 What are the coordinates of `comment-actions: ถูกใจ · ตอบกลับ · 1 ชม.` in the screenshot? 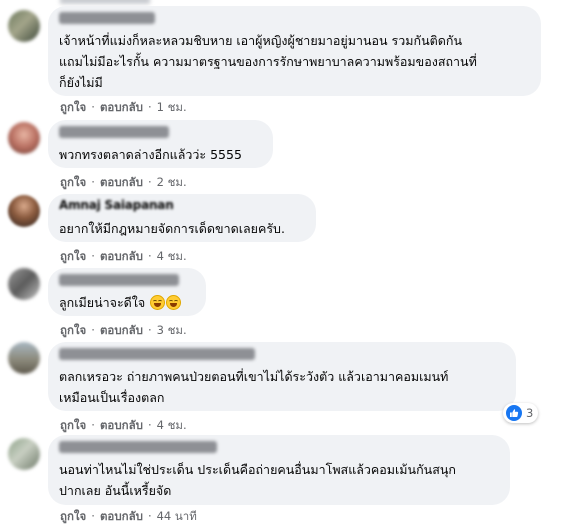 It's located at (123, 108).